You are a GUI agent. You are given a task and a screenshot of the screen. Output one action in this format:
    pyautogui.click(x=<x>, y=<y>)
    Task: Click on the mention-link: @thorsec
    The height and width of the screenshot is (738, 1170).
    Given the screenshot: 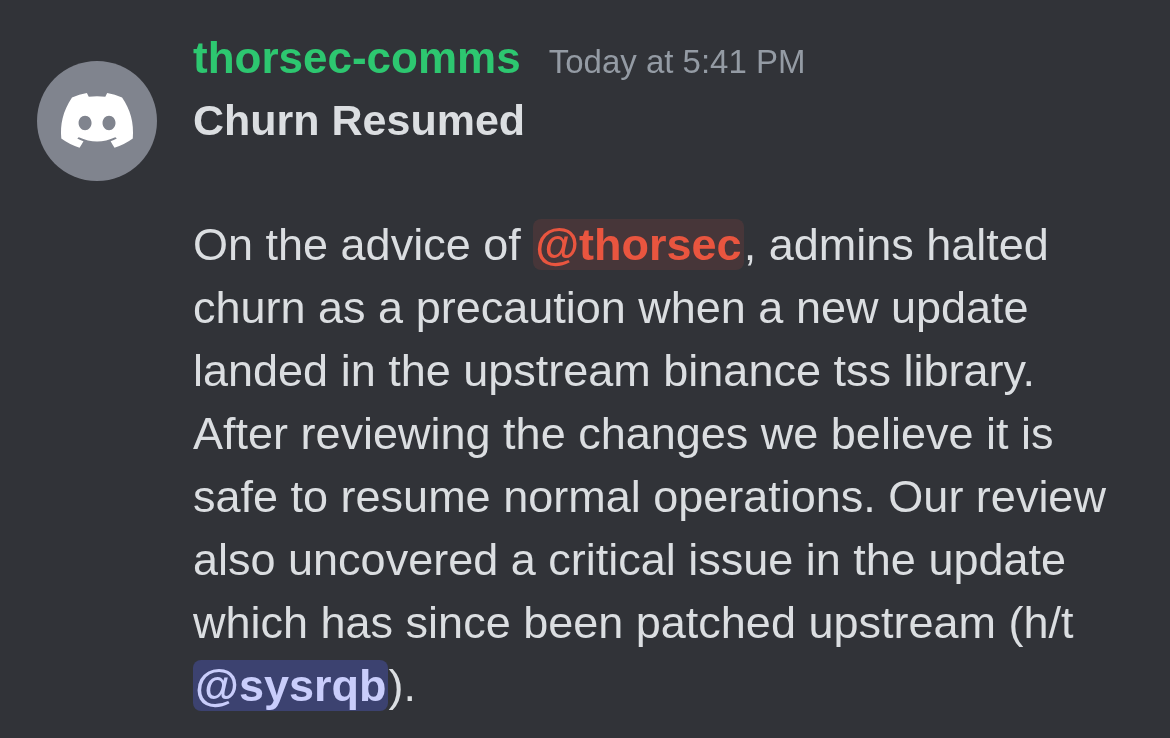 What is the action you would take?
    pyautogui.click(x=638, y=244)
    